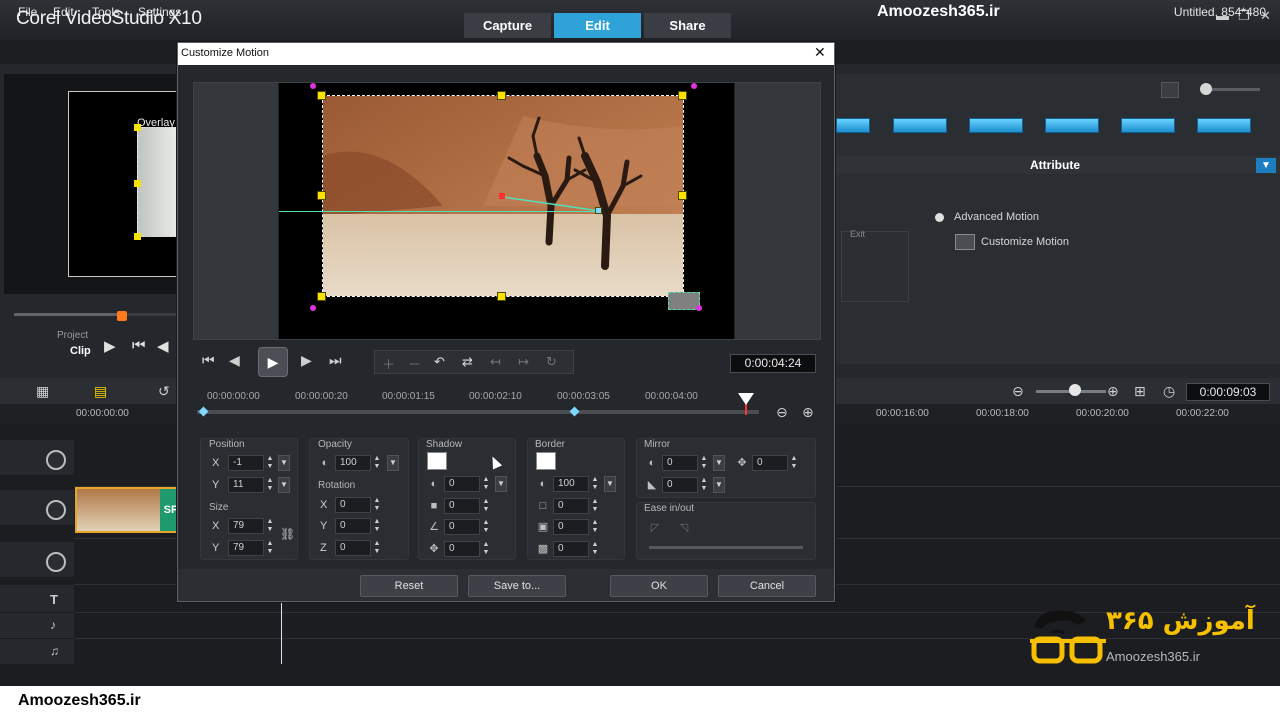 This screenshot has width=1280, height=720. What do you see at coordinates (377, 463) in the screenshot?
I see `opacity-stepper: ▲ ▼` at bounding box center [377, 463].